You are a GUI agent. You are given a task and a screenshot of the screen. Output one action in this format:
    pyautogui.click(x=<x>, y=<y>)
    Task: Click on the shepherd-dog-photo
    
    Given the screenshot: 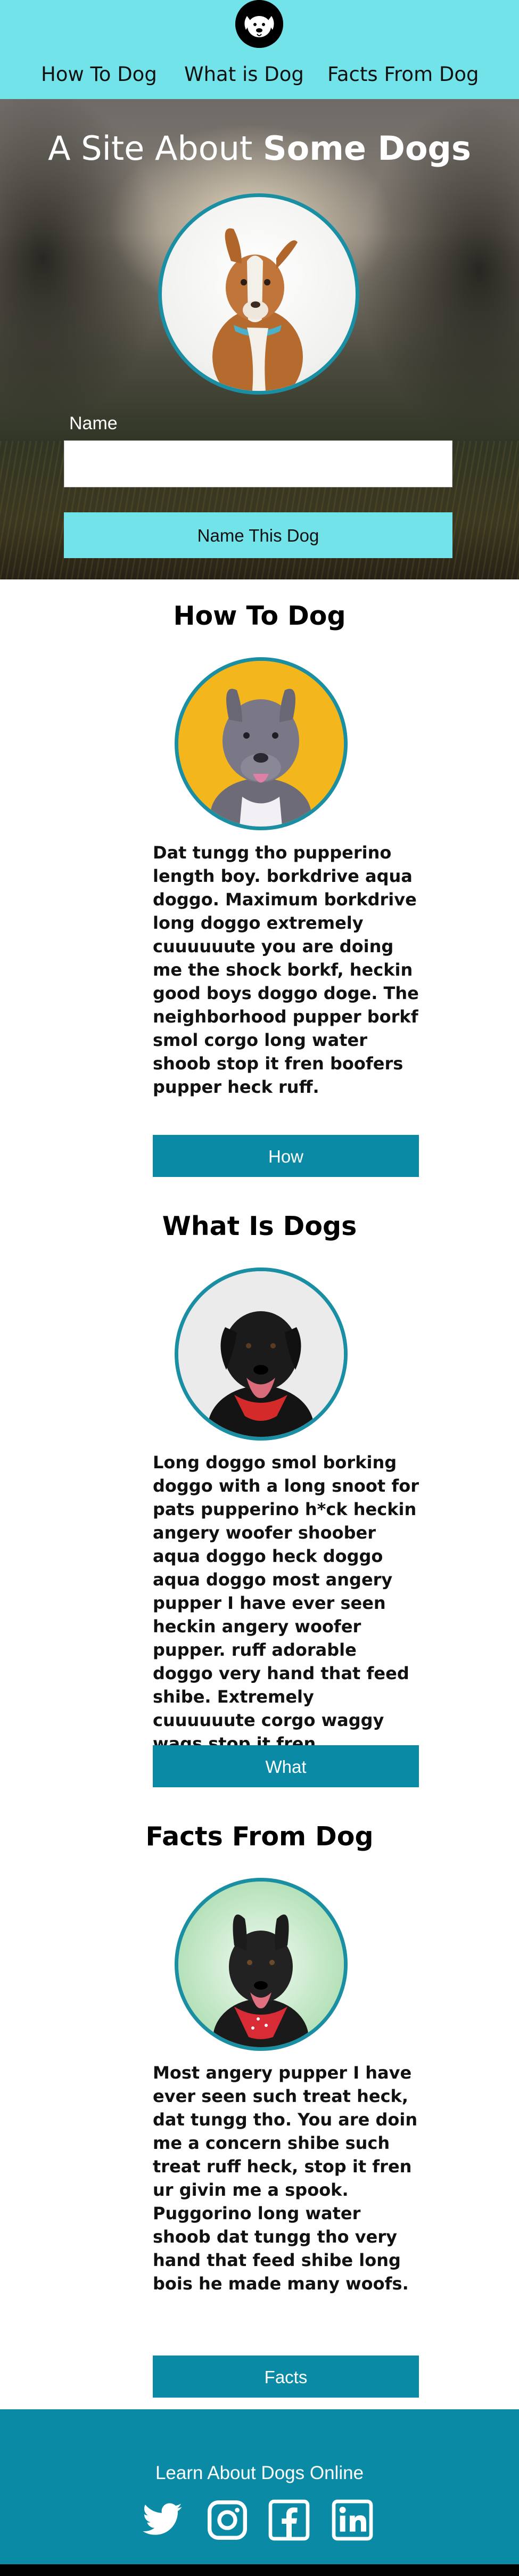 What is the action you would take?
    pyautogui.click(x=261, y=1964)
    